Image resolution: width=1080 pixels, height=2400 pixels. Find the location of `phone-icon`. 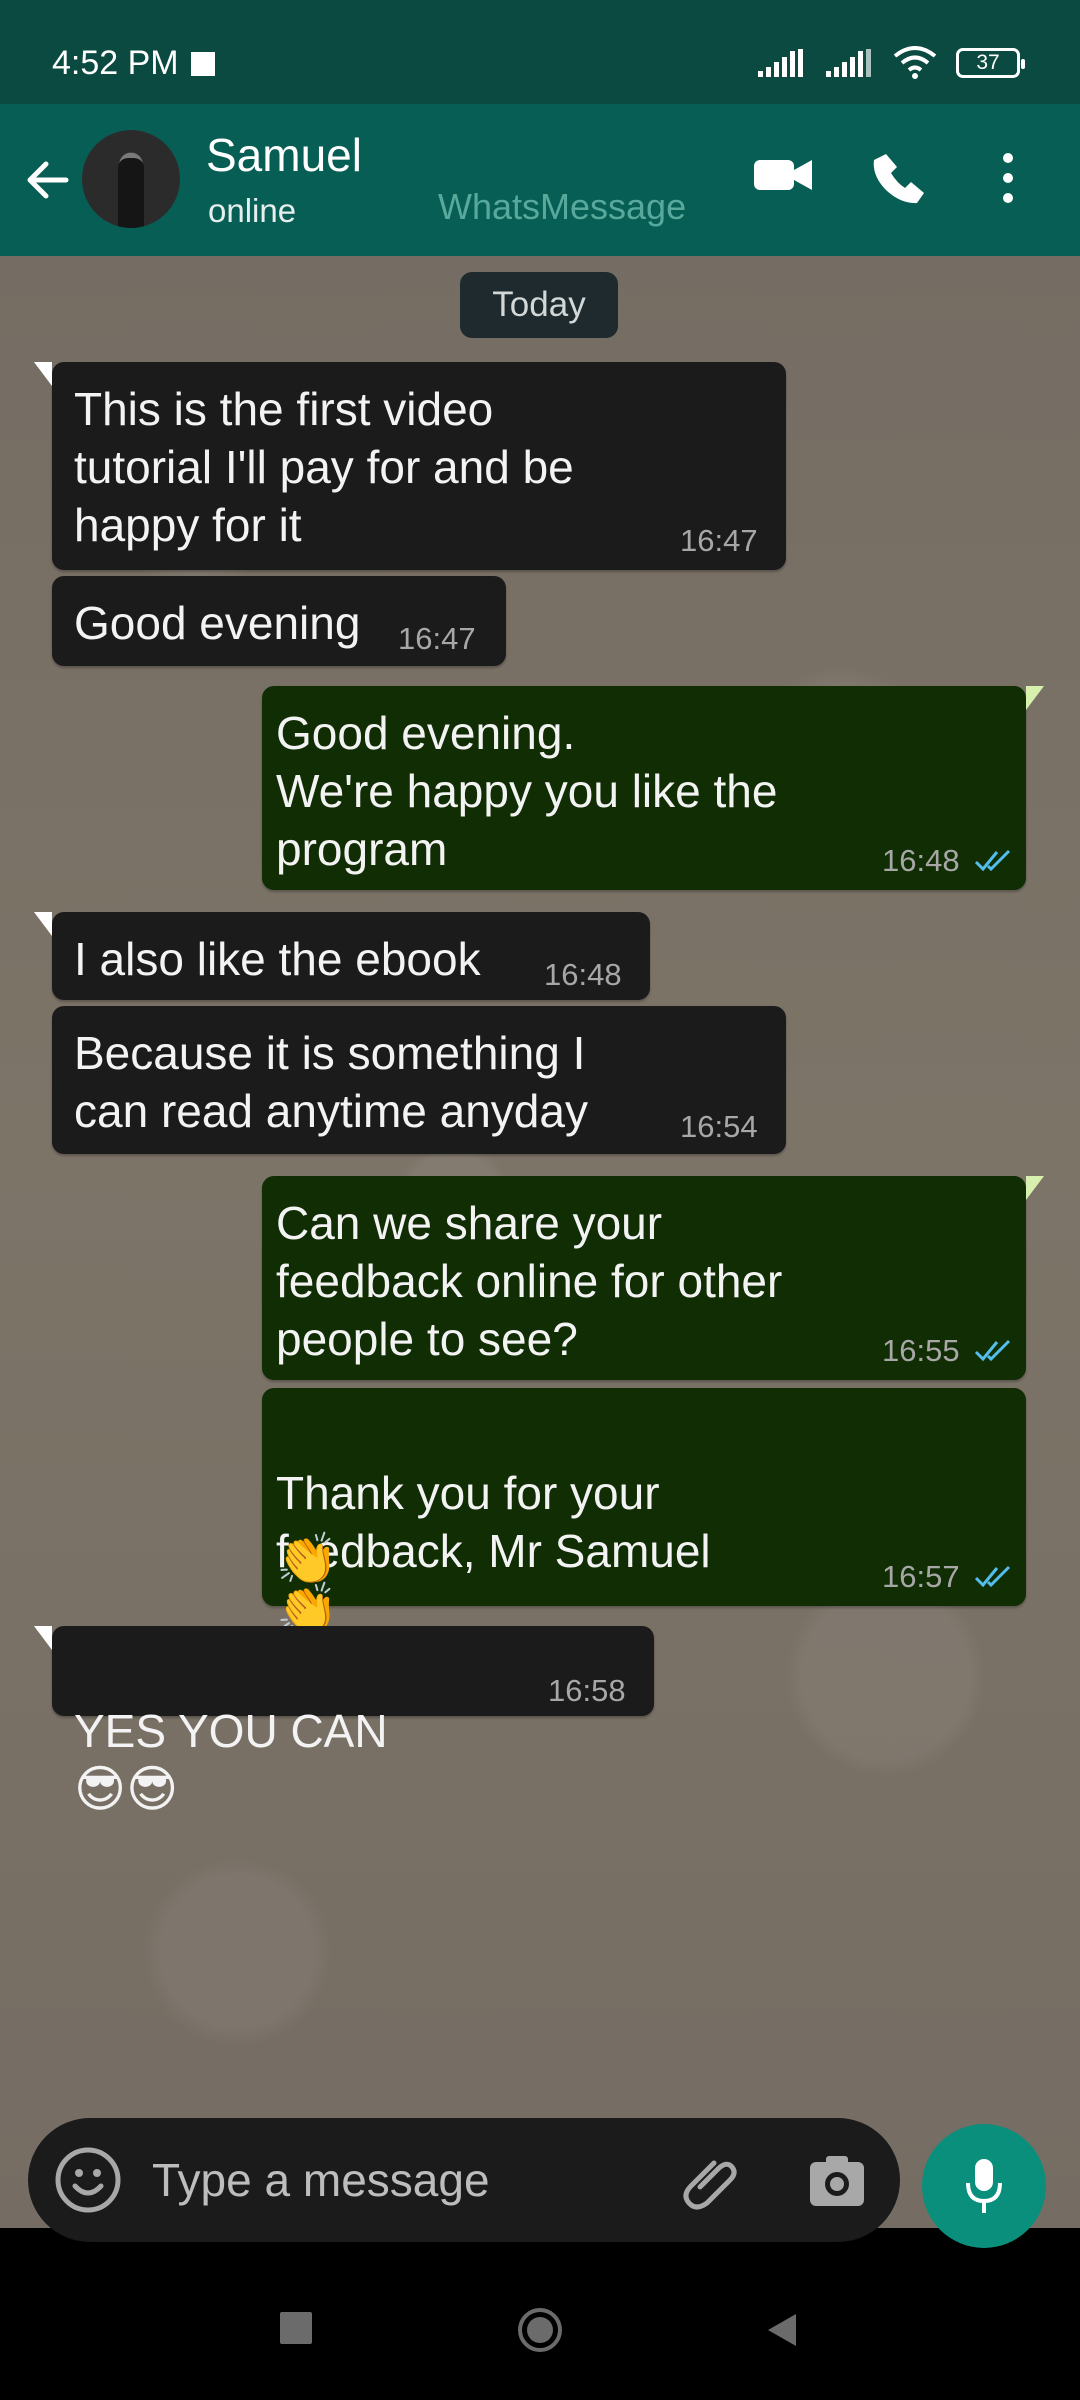

phone-icon is located at coordinates (899, 177).